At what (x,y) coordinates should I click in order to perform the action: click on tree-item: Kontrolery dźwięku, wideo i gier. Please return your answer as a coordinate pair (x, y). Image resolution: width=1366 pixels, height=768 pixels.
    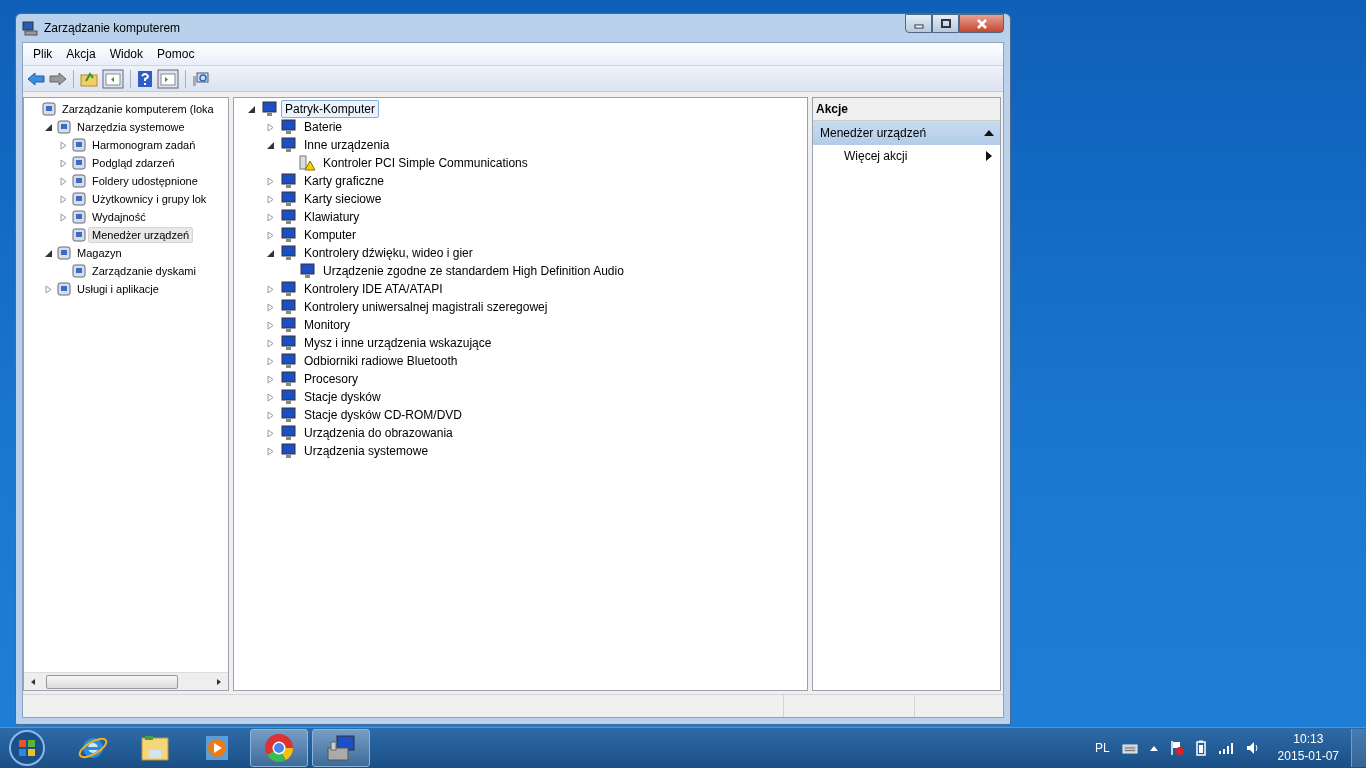
    Looking at the image, I should click on (388, 253).